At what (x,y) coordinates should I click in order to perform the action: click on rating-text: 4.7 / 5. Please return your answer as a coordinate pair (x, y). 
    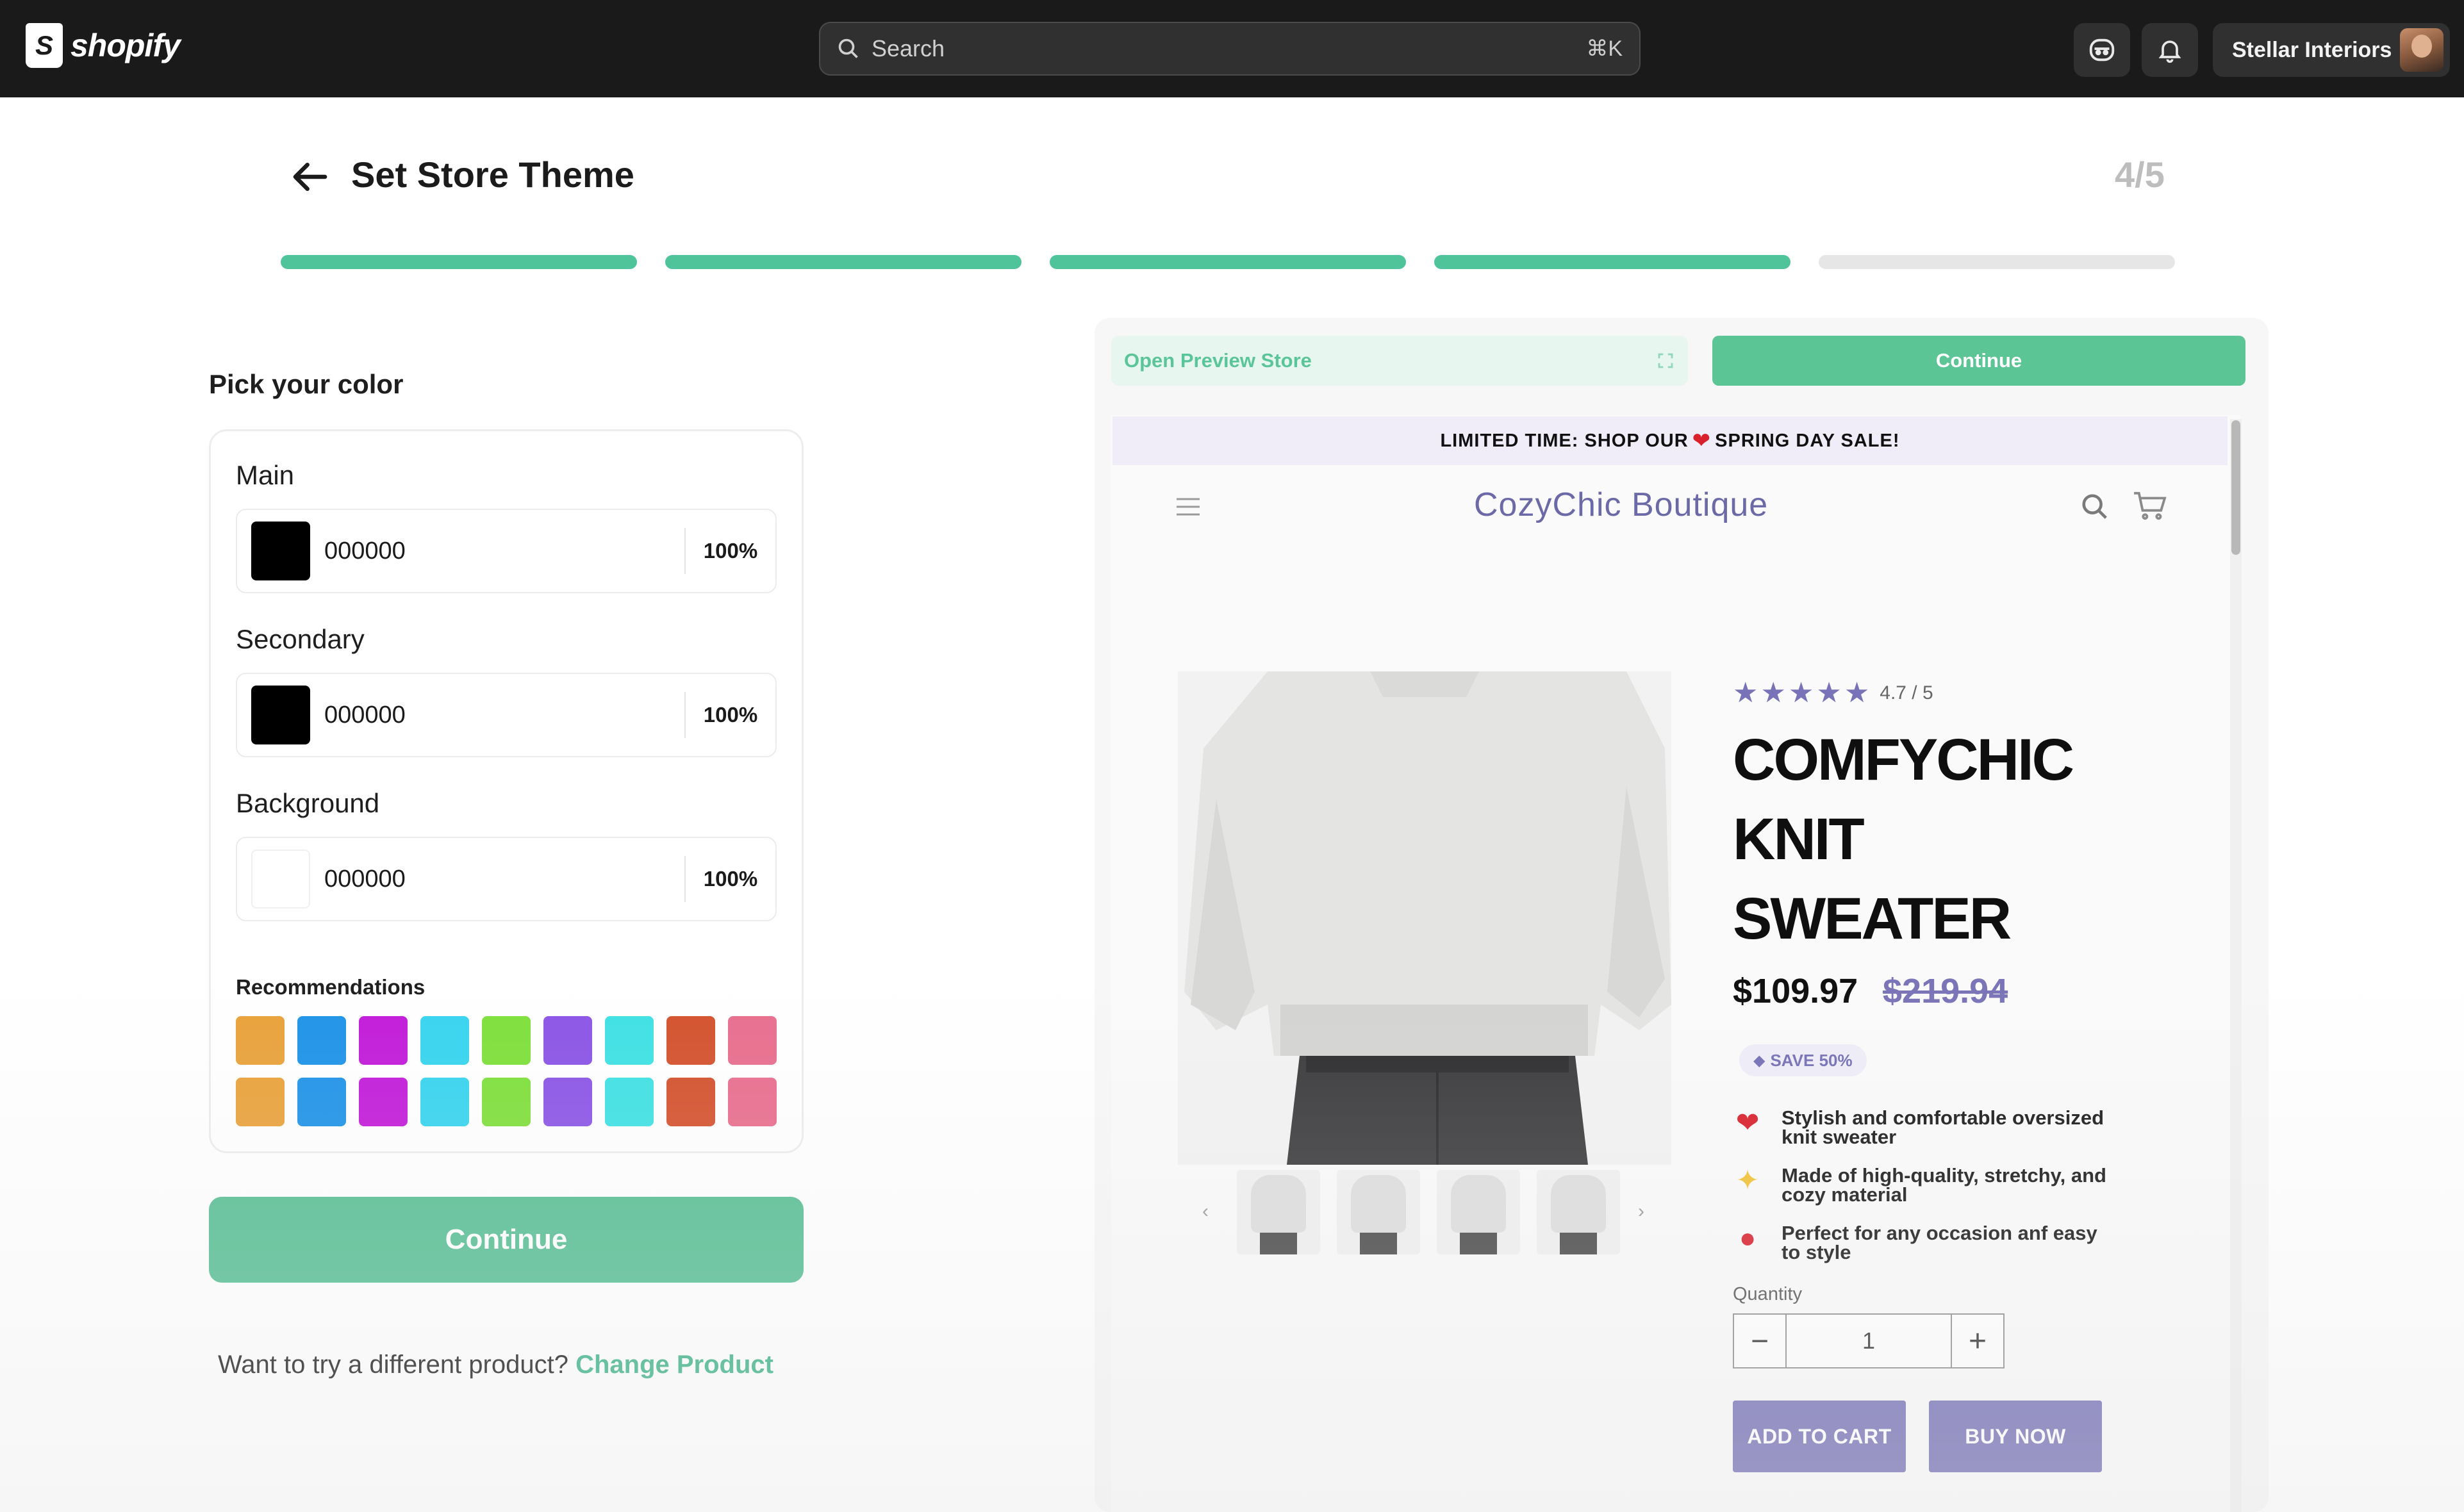
    Looking at the image, I should click on (1906, 692).